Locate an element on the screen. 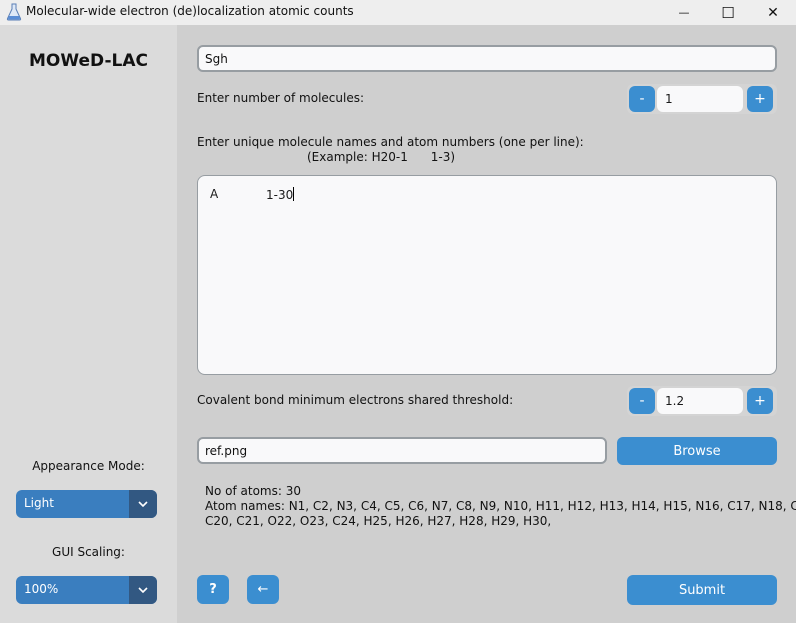  appearance-mode-value: Light is located at coordinates (39, 503).